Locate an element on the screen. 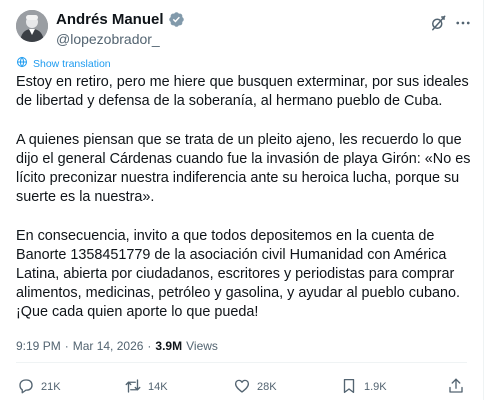  show-translation-label: Show translation is located at coordinates (72, 63).